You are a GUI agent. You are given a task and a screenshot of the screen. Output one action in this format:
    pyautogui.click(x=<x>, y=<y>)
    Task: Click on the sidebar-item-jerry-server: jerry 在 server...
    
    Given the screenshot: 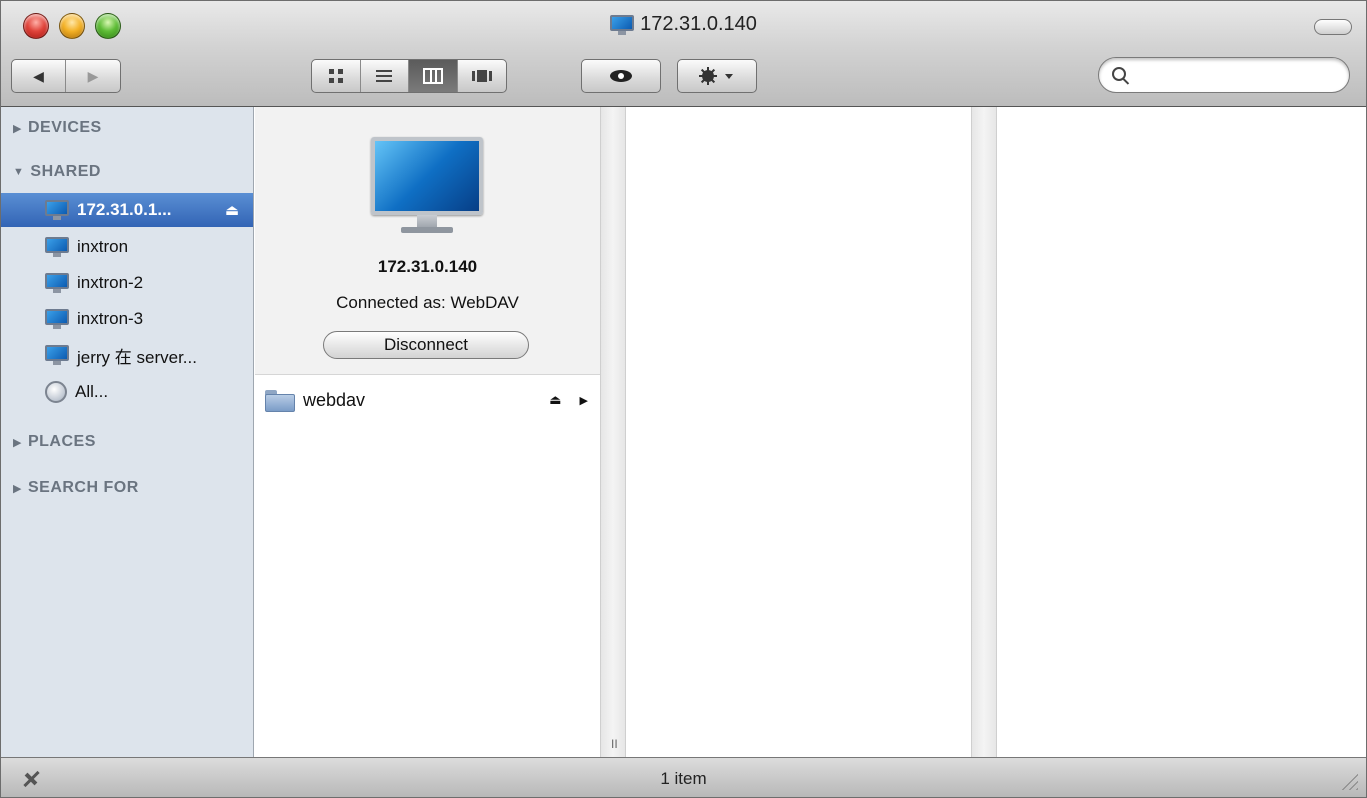 What is the action you would take?
    pyautogui.click(x=127, y=355)
    